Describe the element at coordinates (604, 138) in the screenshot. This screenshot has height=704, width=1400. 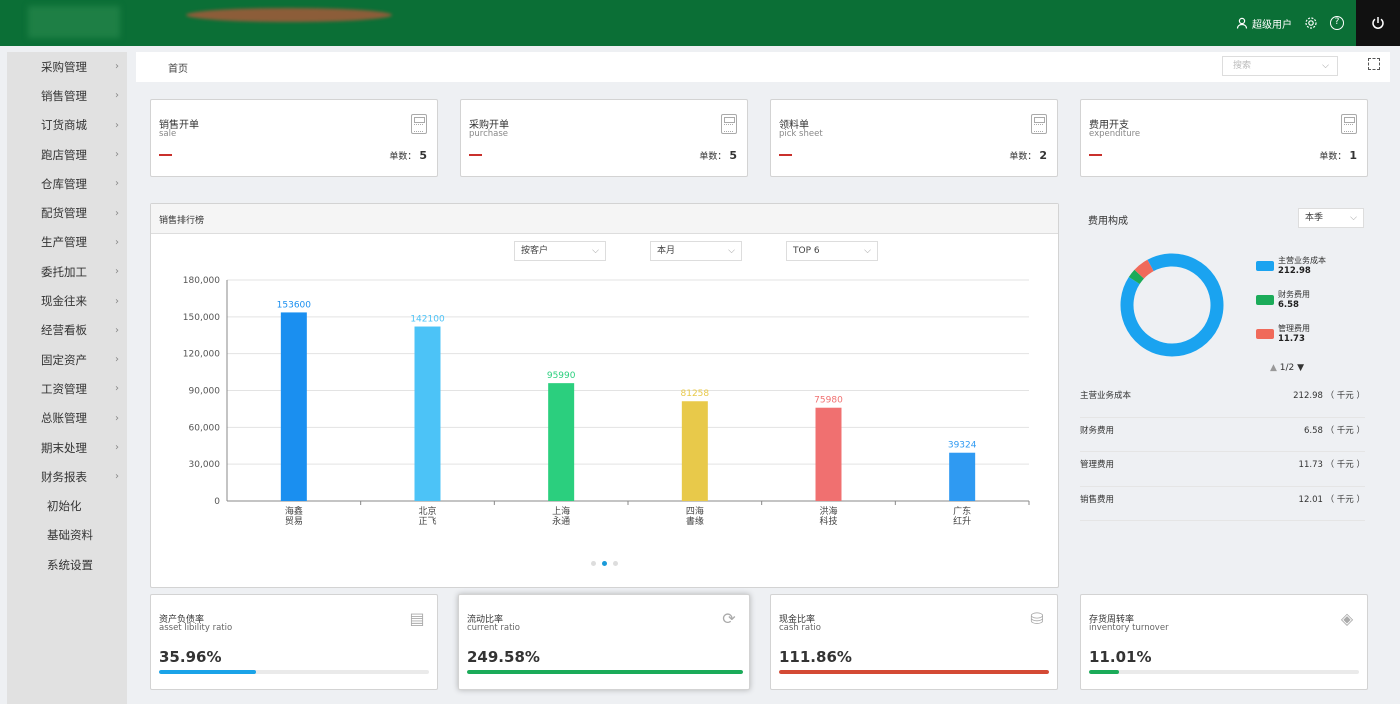
I see `stat-card: 采购开单 purchase 单数： 5` at that location.